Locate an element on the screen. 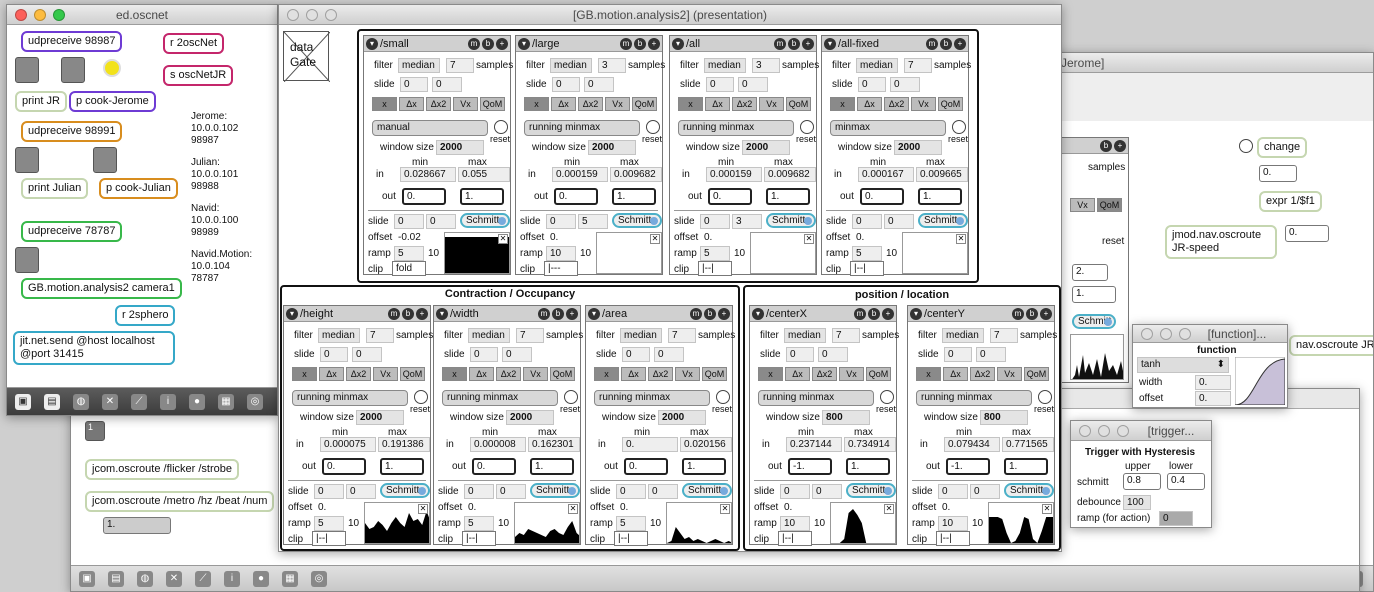  gb-motion-object: GB.motion.analysis2 camera1 is located at coordinates (101, 288).